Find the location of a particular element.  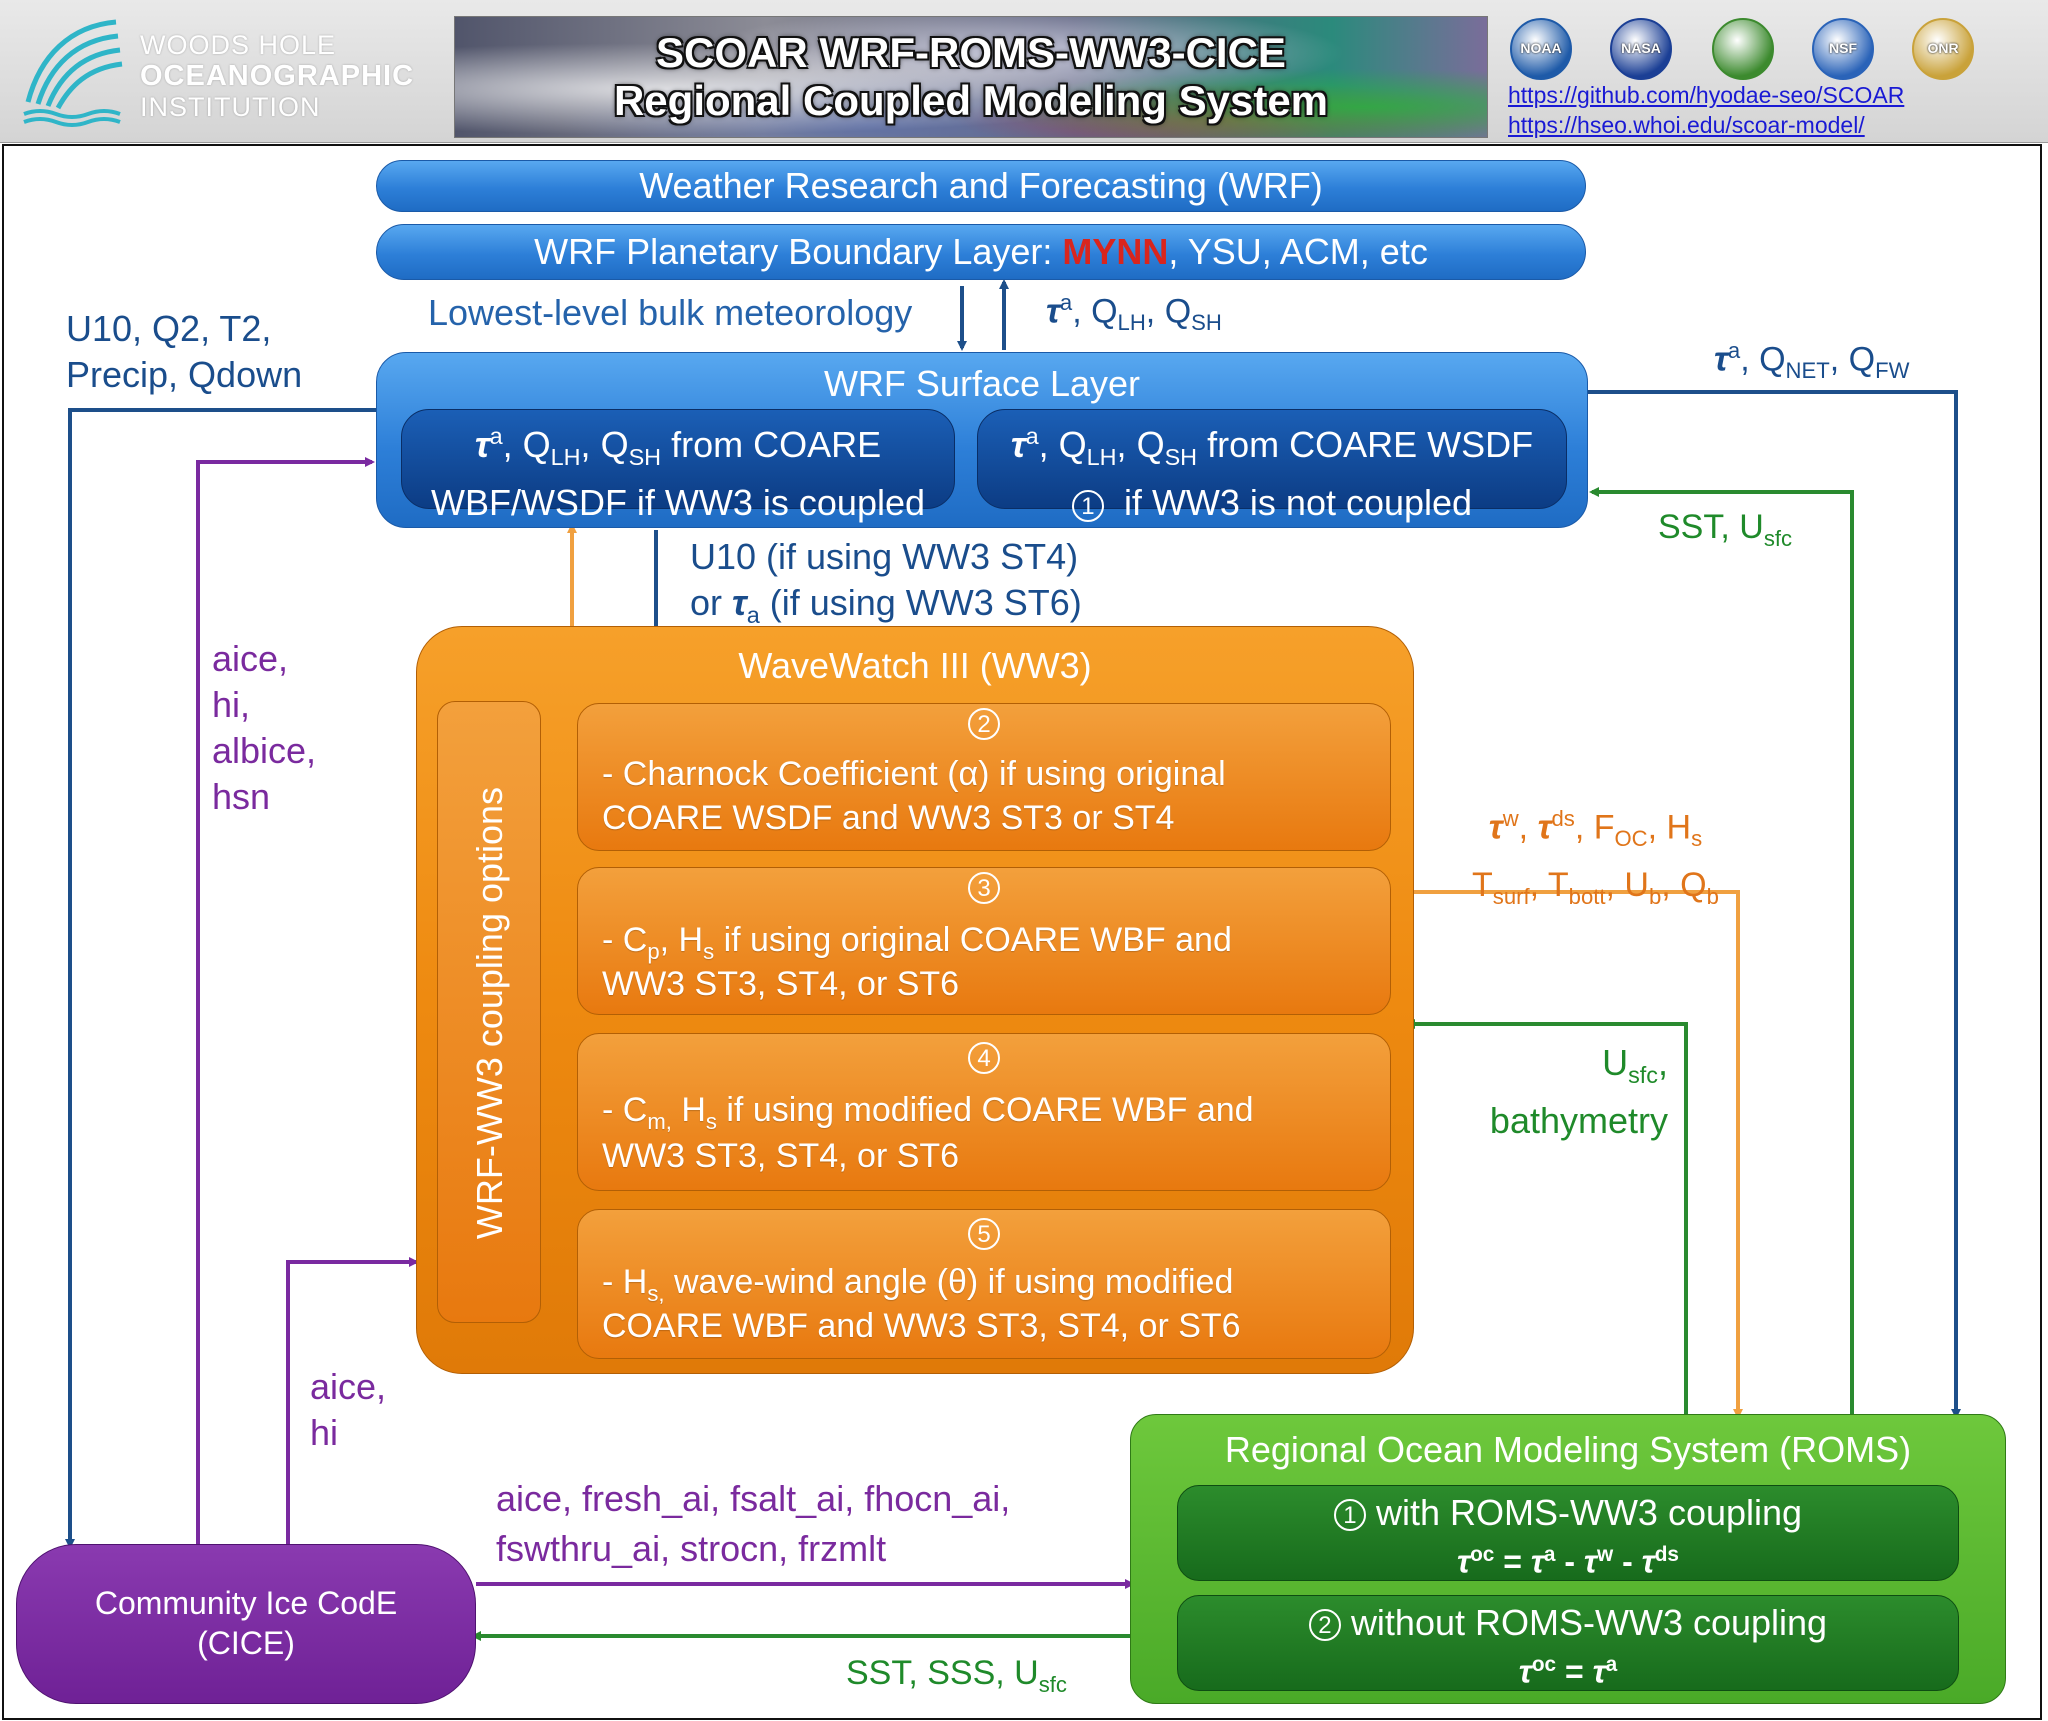

roms-to-cice-label: SST, SSS, Usfc is located at coordinates (956, 1675).